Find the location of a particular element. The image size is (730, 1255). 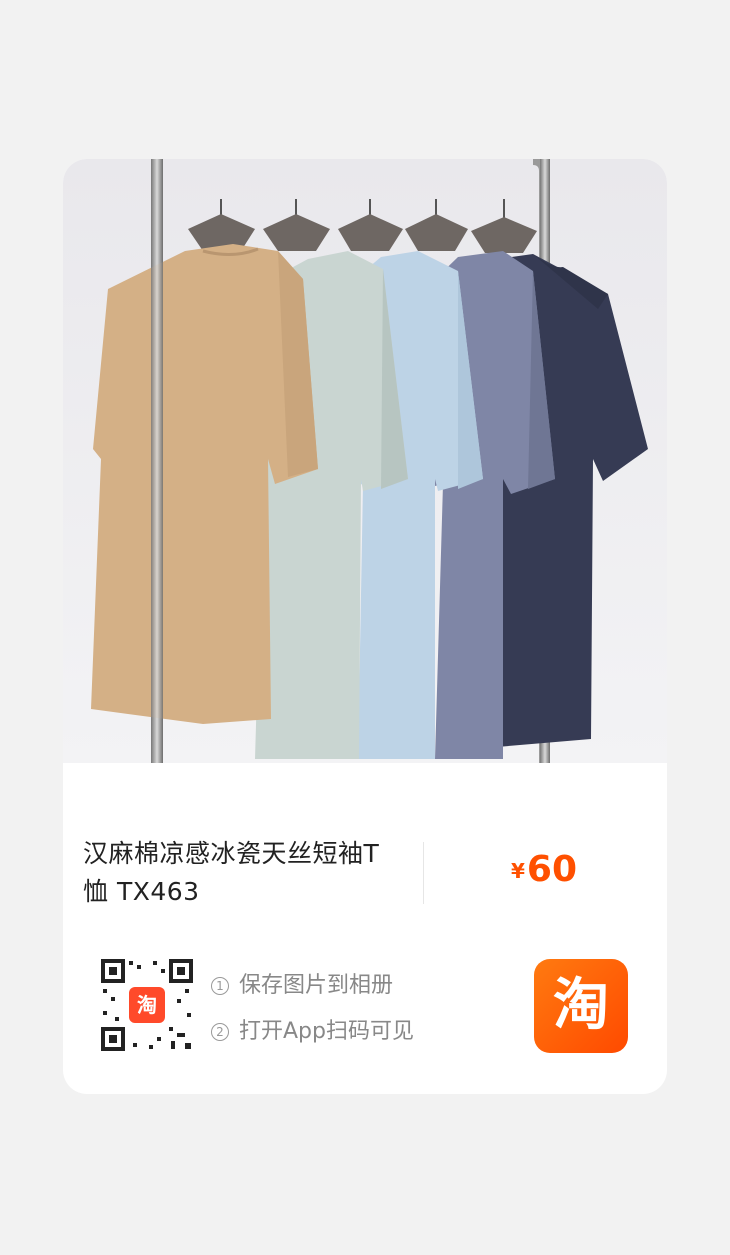

scan-instructions: 1 保存图片到相册 2 打开App扫码可见 is located at coordinates (312, 1009).